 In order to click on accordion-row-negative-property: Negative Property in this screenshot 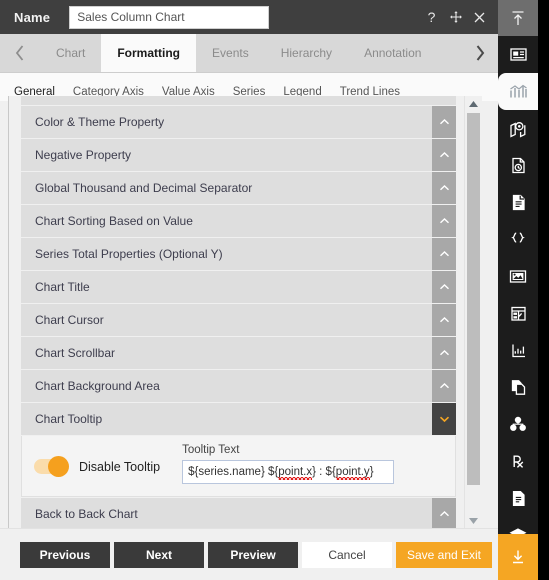, I will do `click(238, 155)`.